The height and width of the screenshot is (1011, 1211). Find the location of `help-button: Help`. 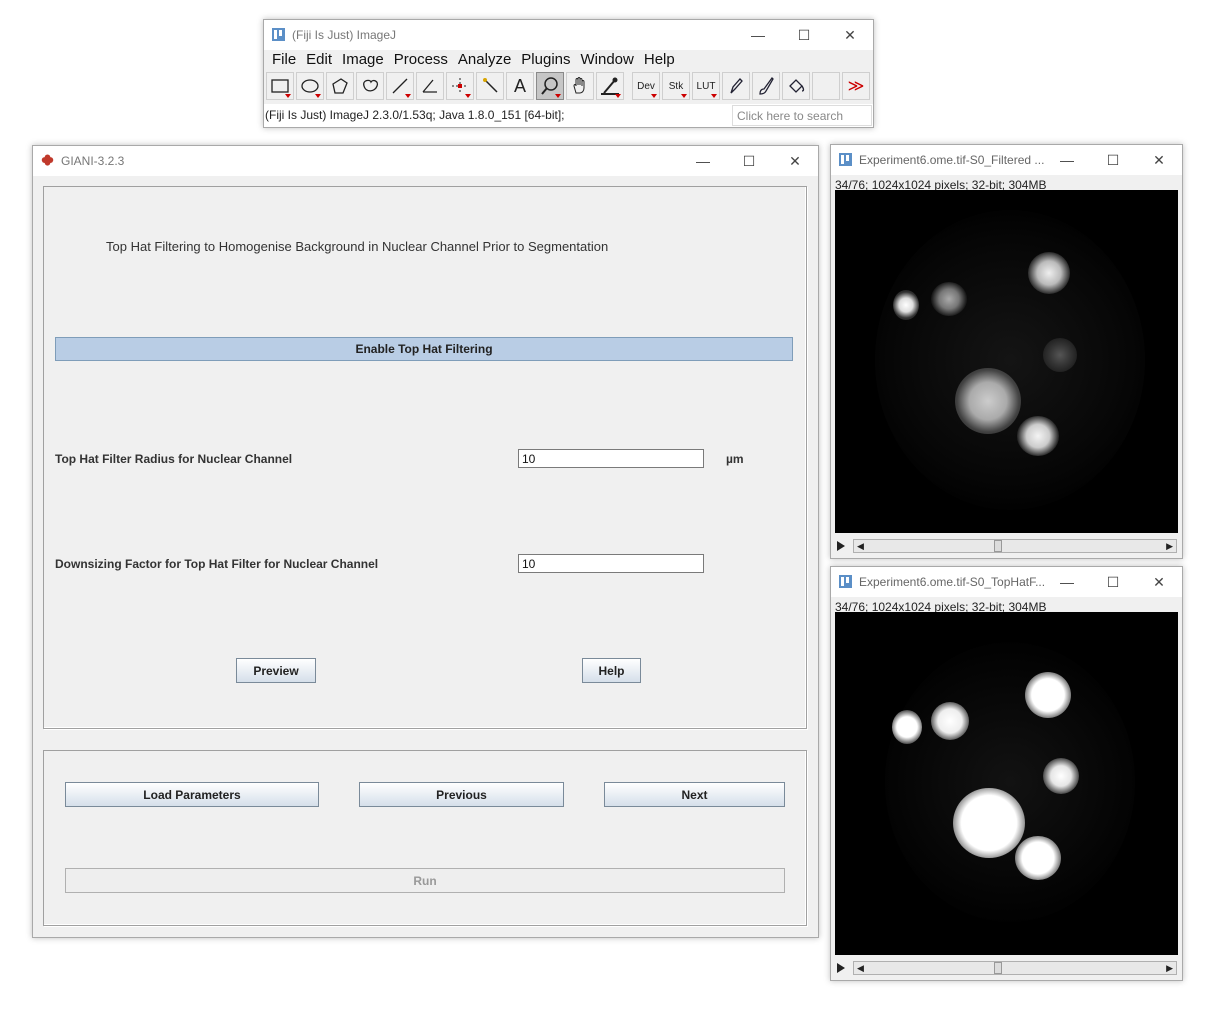

help-button: Help is located at coordinates (611, 670).